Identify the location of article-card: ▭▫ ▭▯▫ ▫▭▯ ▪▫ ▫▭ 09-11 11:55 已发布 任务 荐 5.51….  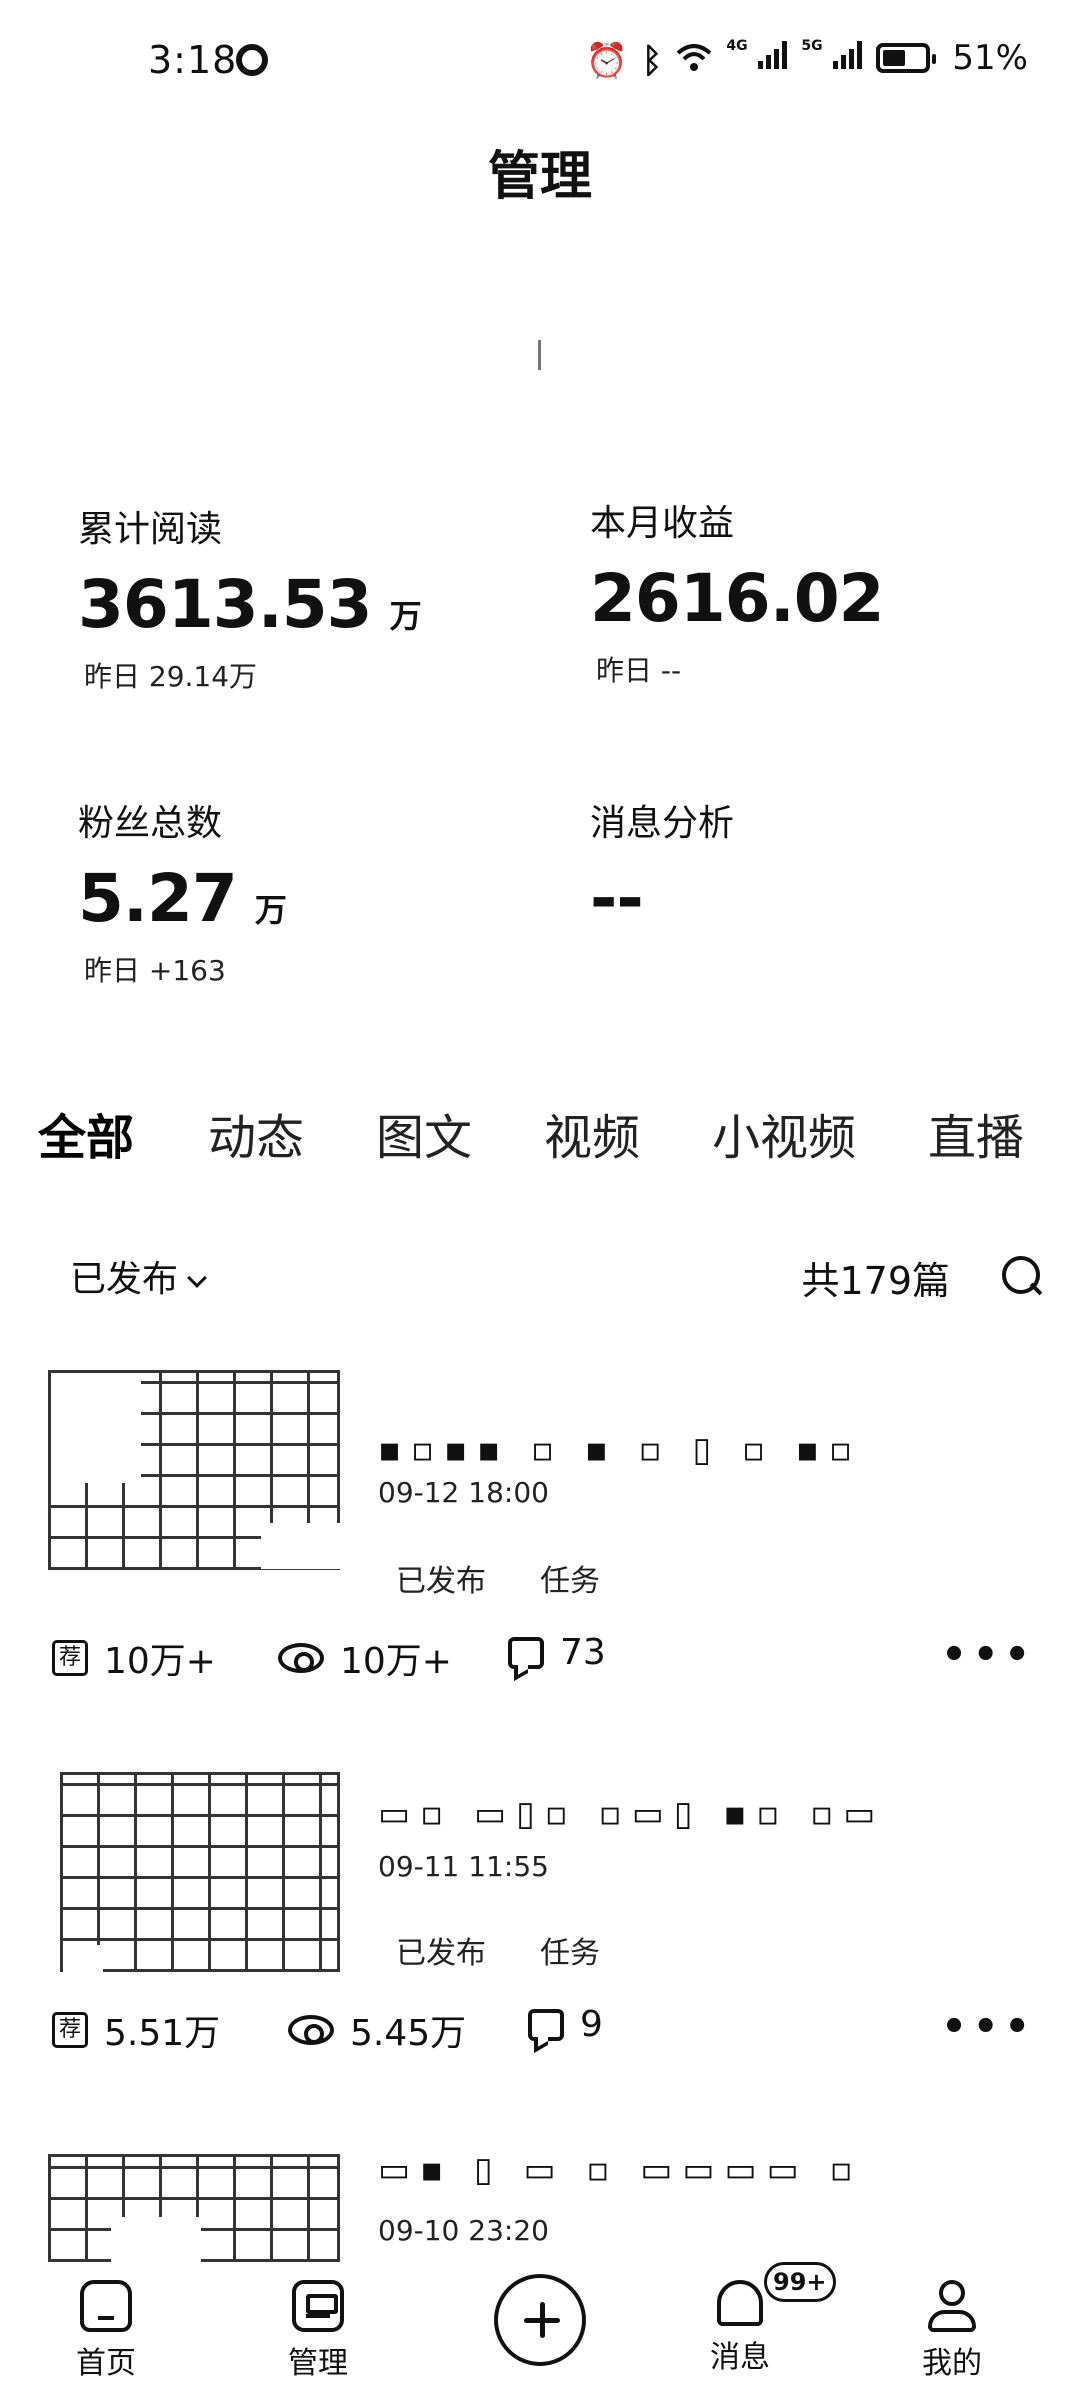
(540, 1932).